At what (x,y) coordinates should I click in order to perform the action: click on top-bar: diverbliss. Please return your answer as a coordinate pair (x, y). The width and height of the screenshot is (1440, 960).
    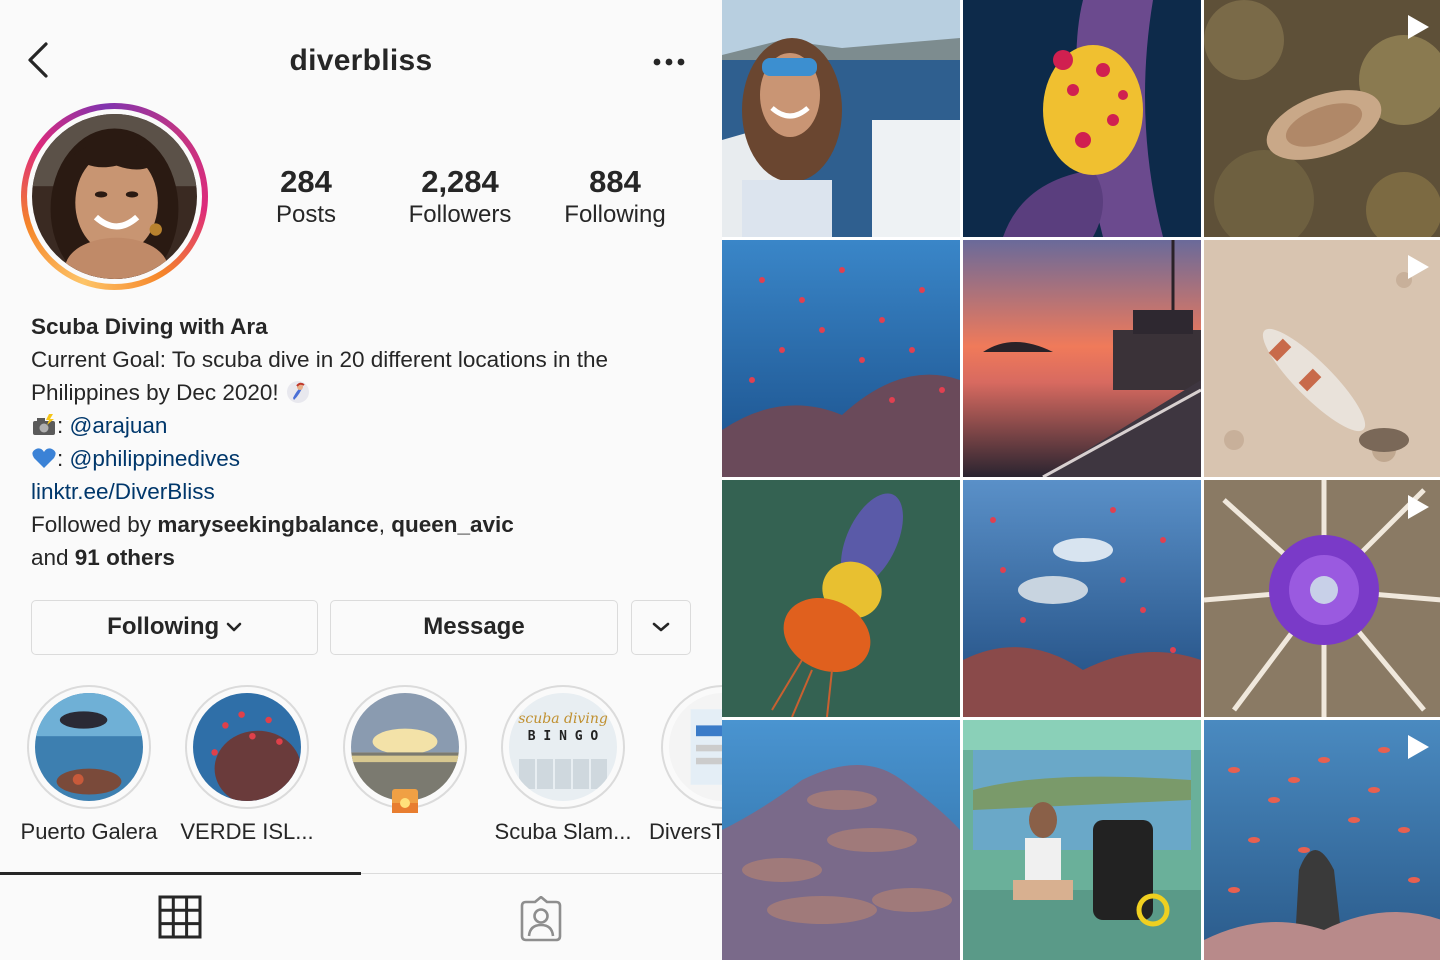
    Looking at the image, I should click on (361, 60).